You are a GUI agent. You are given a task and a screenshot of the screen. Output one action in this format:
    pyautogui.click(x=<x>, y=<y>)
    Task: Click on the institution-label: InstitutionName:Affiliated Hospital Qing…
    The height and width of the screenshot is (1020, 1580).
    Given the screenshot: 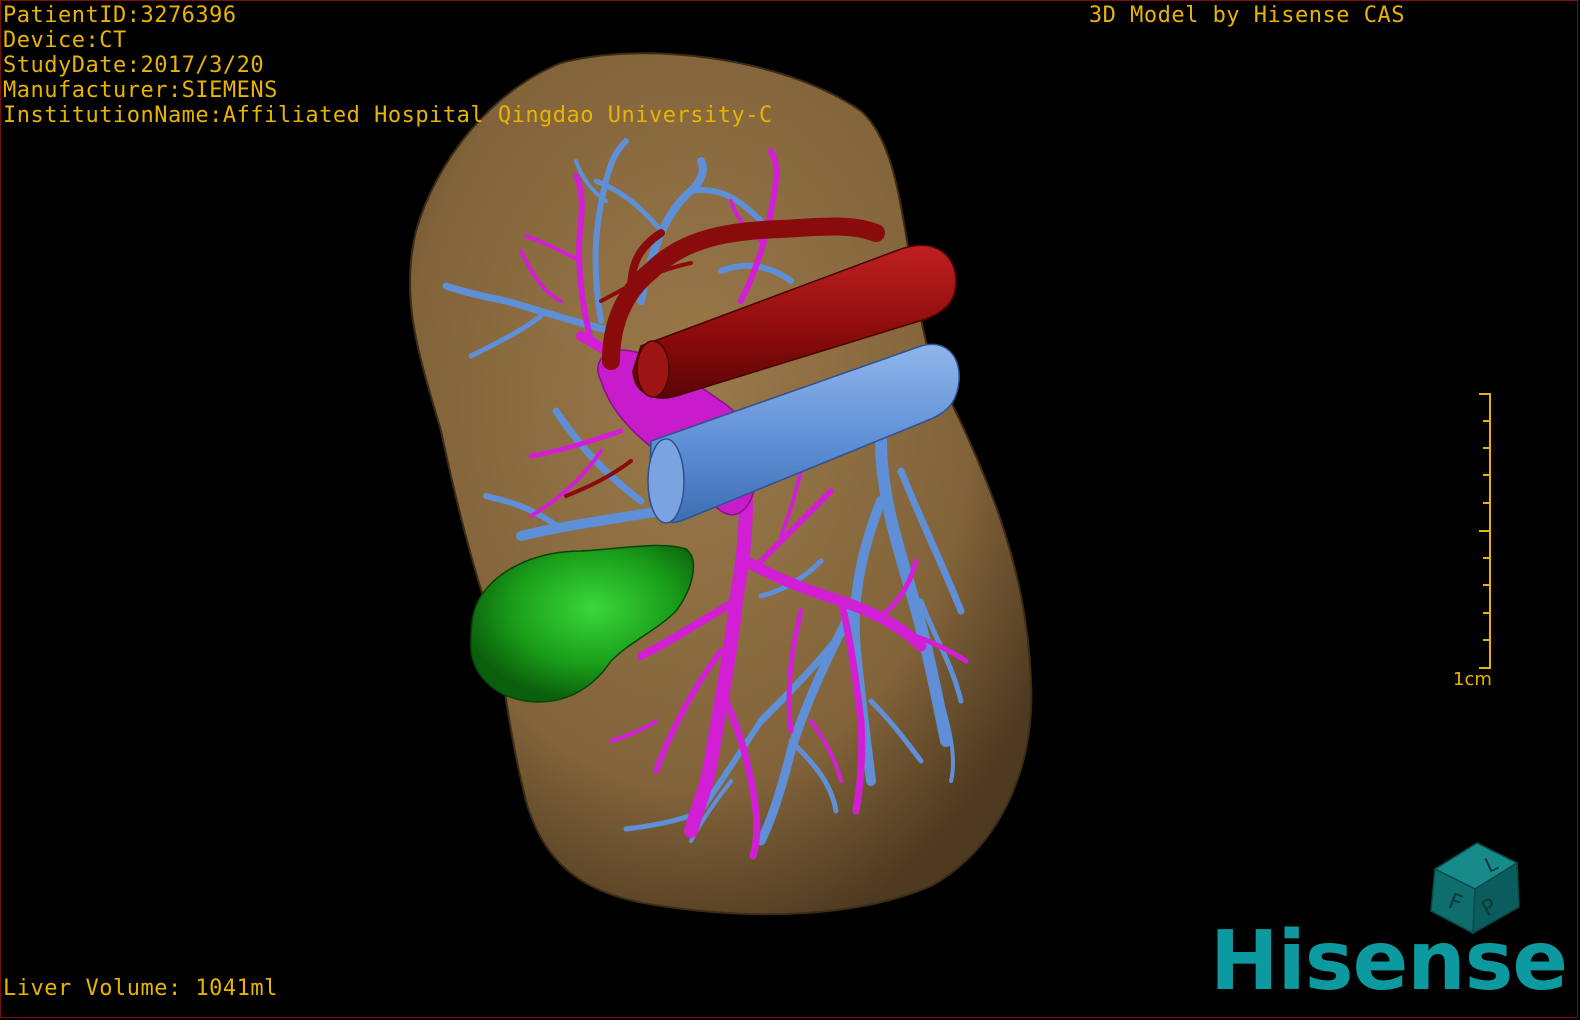 What is the action you would take?
    pyautogui.click(x=388, y=115)
    